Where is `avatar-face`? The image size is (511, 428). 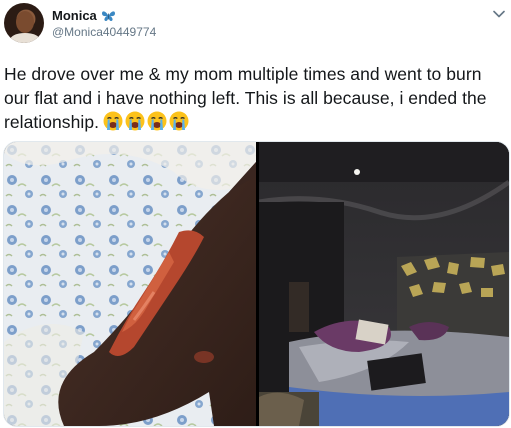 avatar-face is located at coordinates (25, 22).